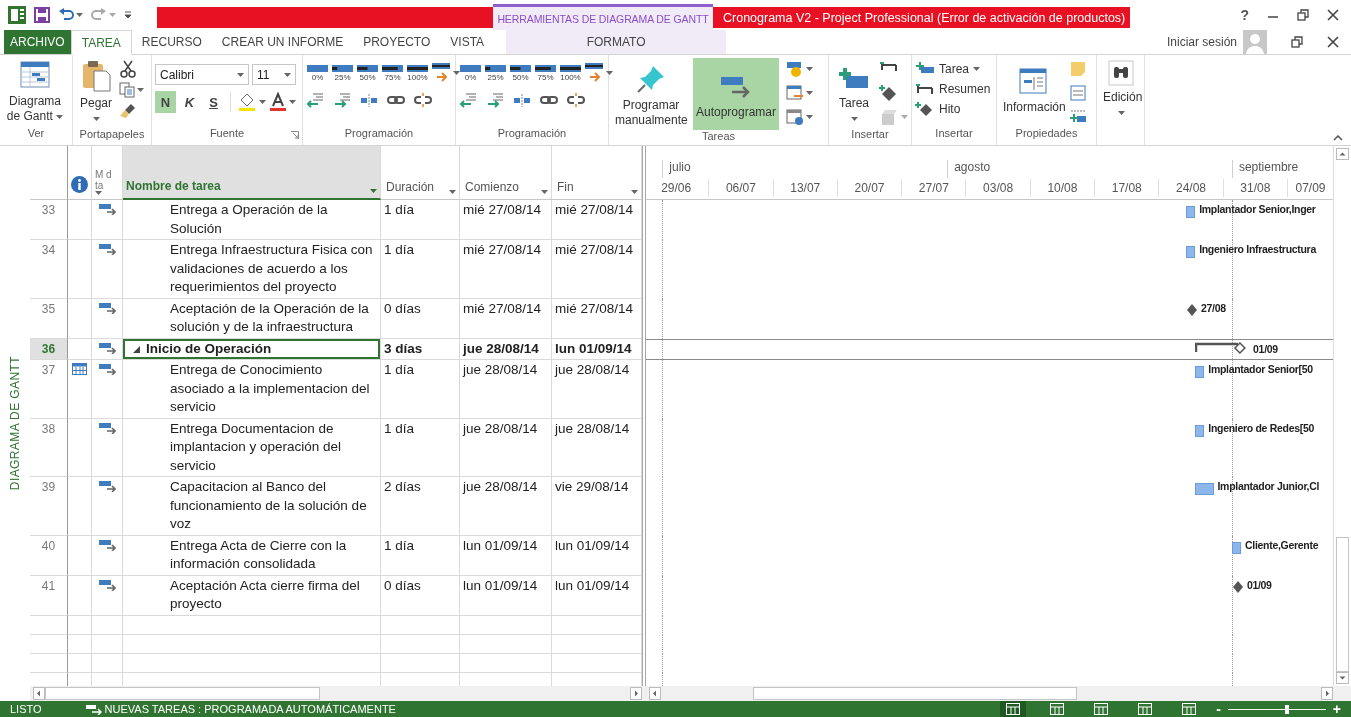  I want to click on row-number: 41, so click(49, 595).